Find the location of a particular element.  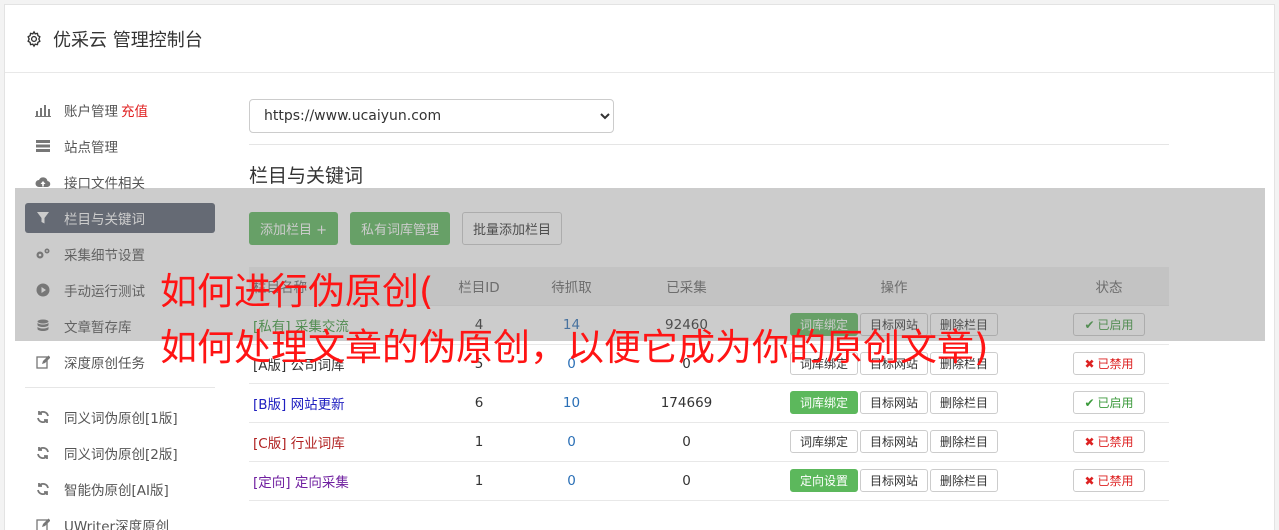

sidebar-item-label: 同义词伪原创[2版] is located at coordinates (121, 455).